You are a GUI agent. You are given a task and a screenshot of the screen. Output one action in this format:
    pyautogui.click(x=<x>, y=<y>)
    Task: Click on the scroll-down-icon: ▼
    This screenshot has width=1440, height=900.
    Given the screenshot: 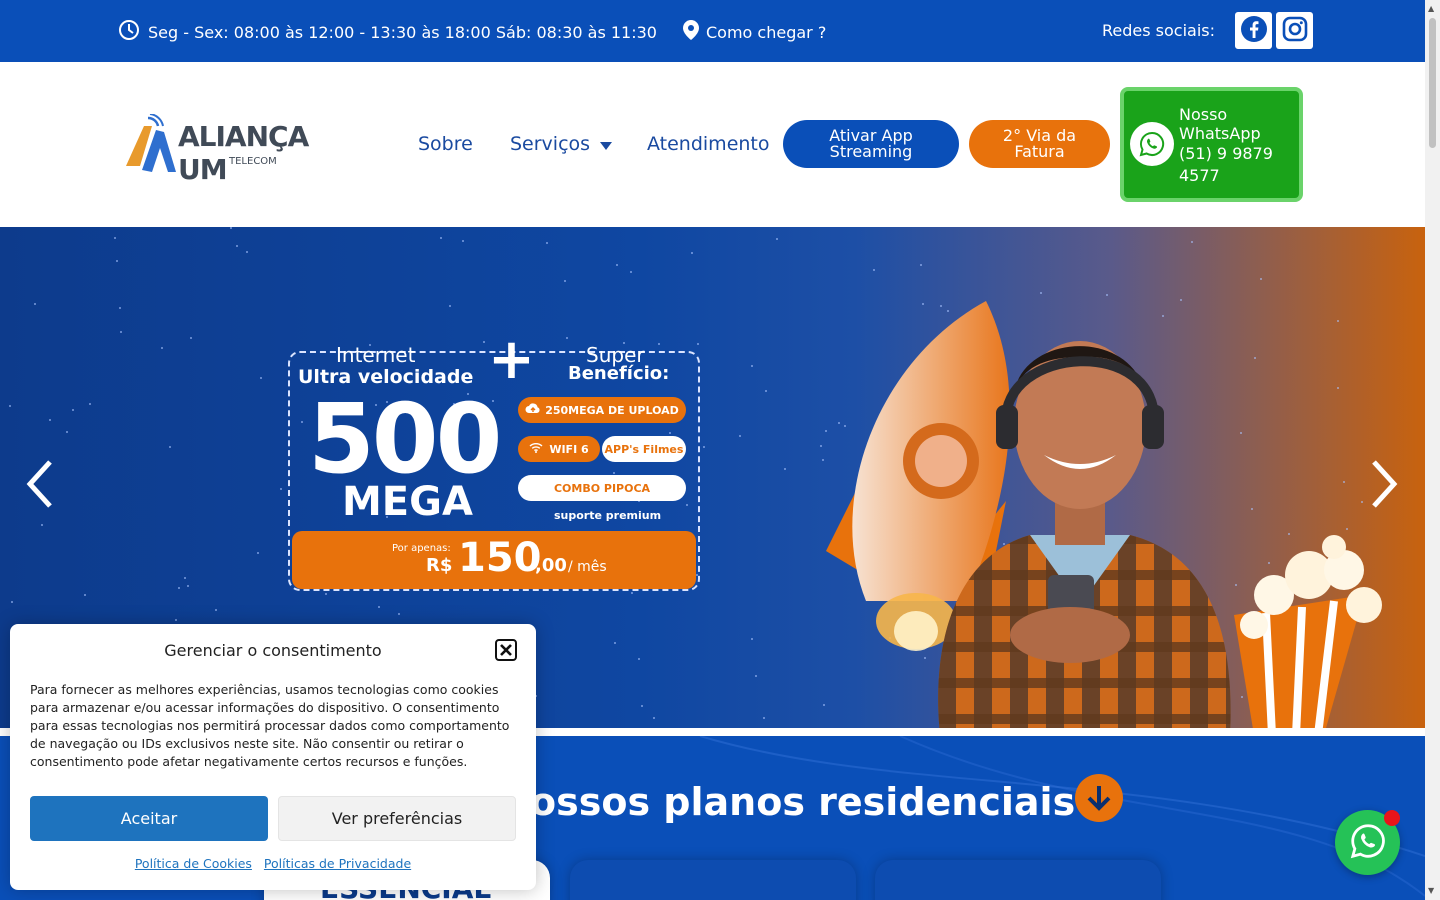 What is the action you would take?
    pyautogui.click(x=1431, y=890)
    